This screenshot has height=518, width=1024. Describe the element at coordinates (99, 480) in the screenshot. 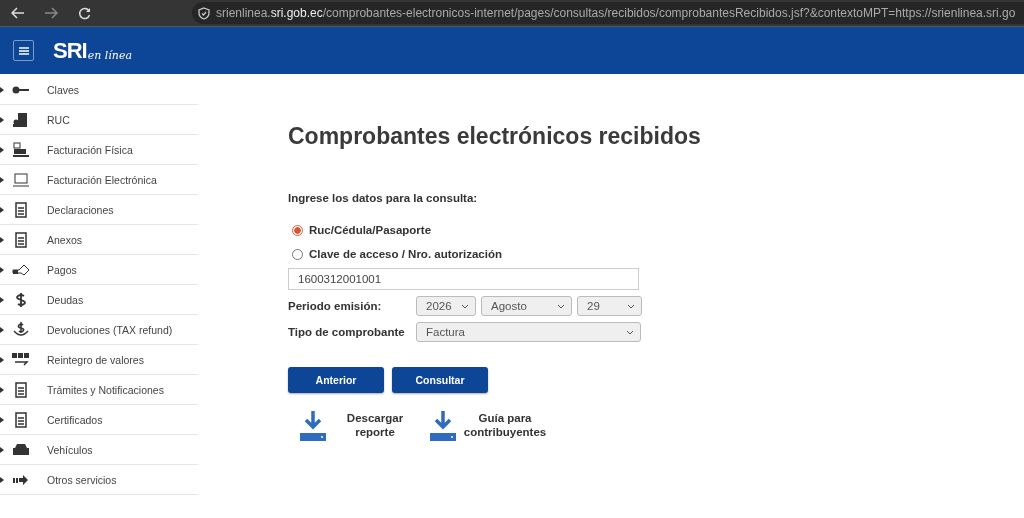

I see `sidebar-item: Otros servicios` at that location.